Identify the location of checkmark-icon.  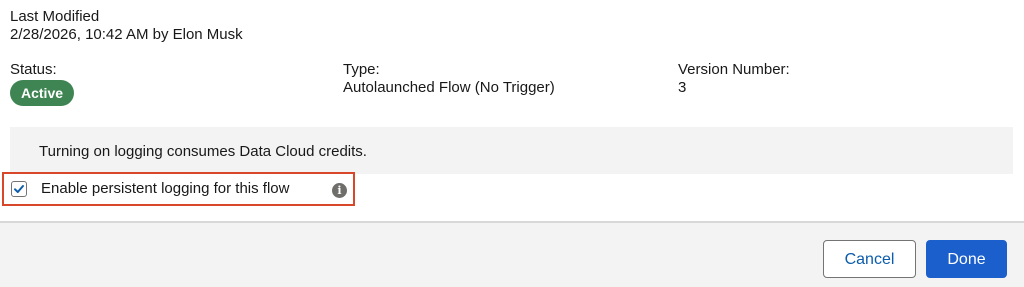
(19, 189).